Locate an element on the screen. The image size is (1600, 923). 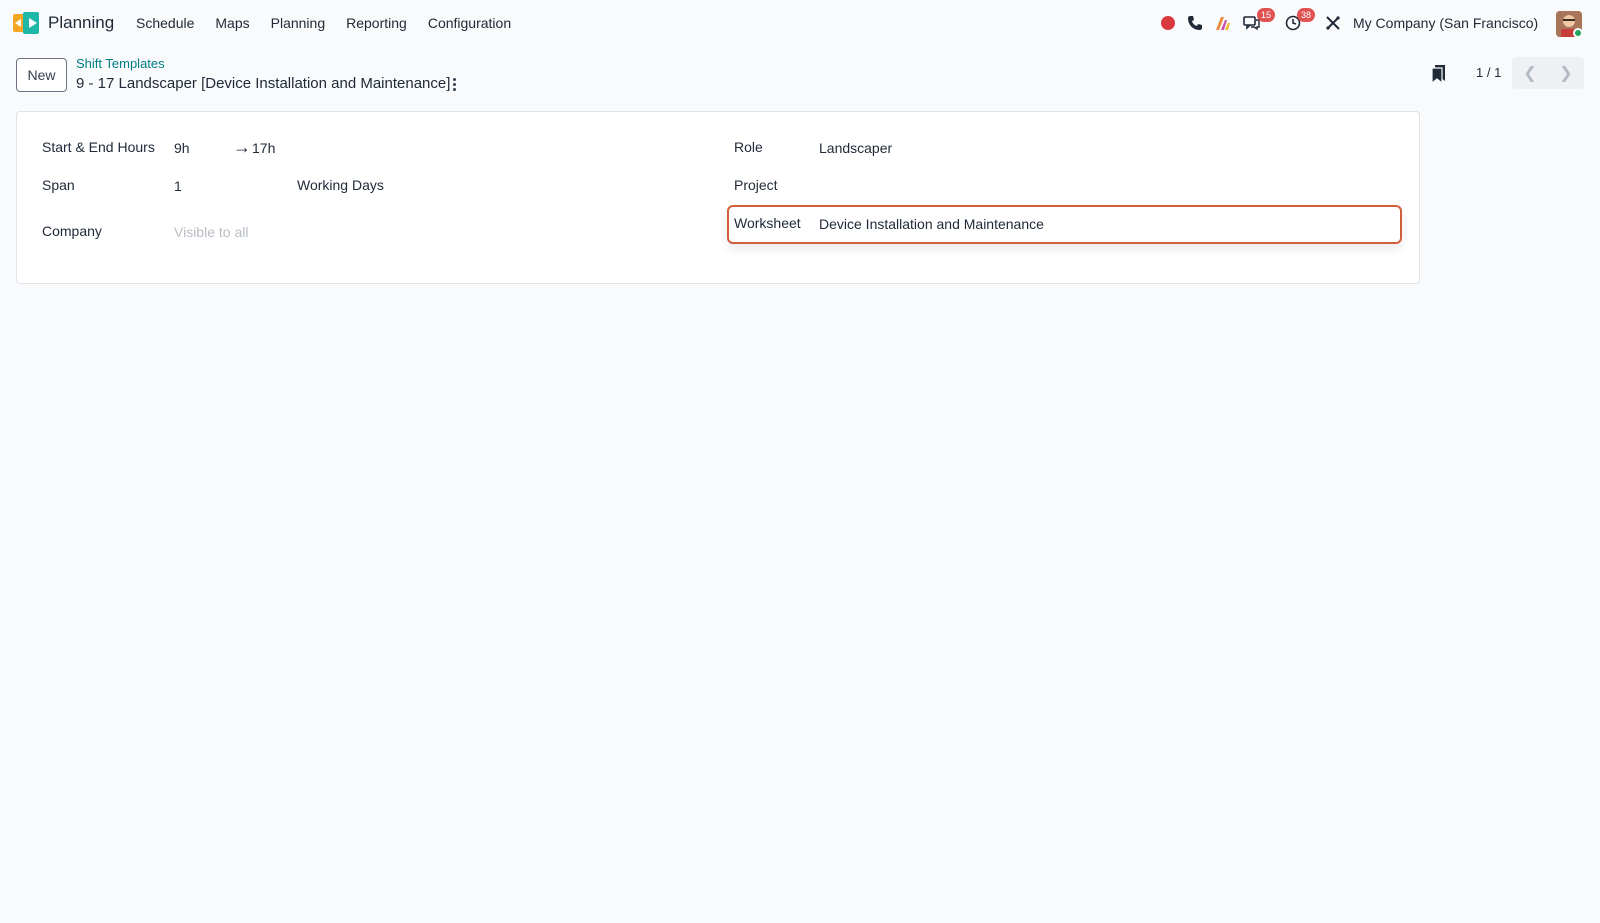
messages-badge: 15 is located at coordinates (1266, 15).